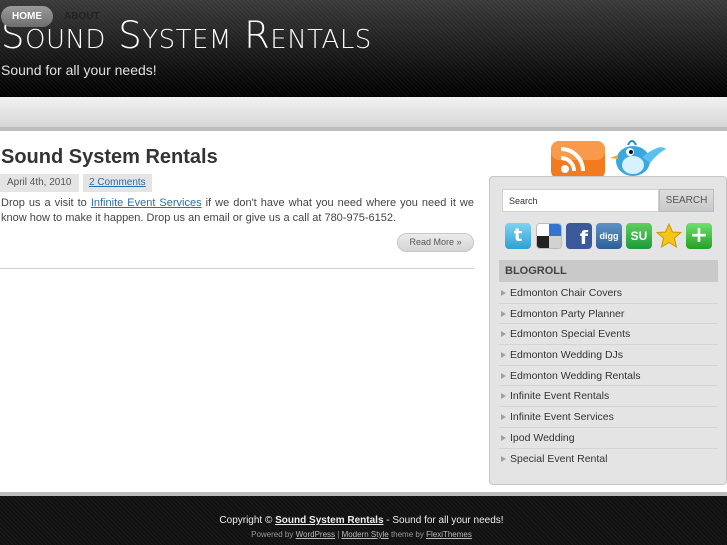 The image size is (727, 545). I want to click on post-comments-link: 2 Comments, so click(117, 183).